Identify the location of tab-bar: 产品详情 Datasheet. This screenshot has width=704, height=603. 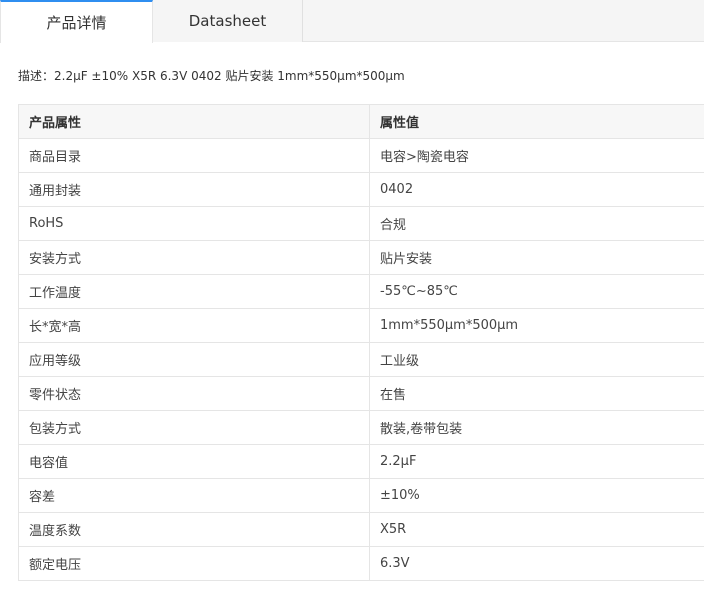
(352, 21).